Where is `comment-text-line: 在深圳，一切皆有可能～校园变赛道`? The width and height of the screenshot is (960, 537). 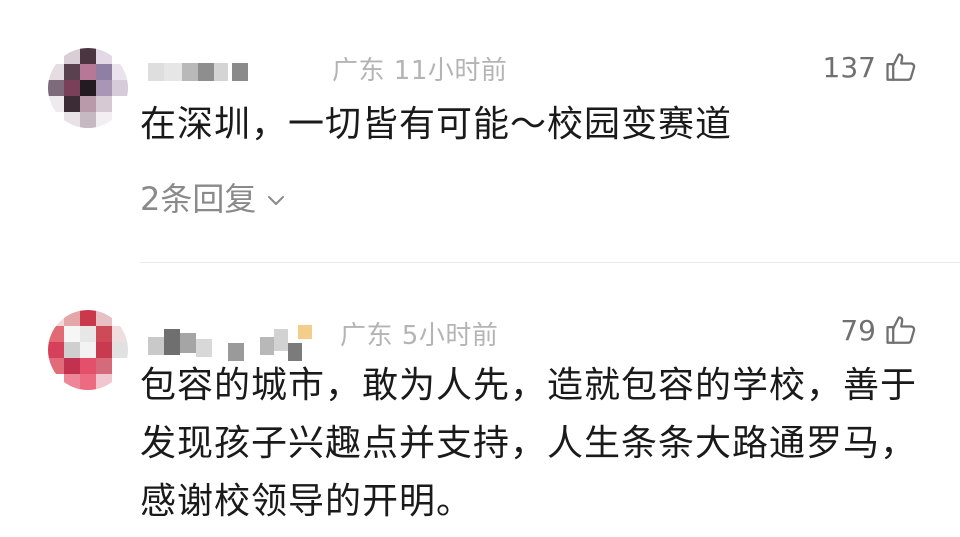 comment-text-line: 在深圳，一切皆有可能～校园变赛道 is located at coordinates (436, 124).